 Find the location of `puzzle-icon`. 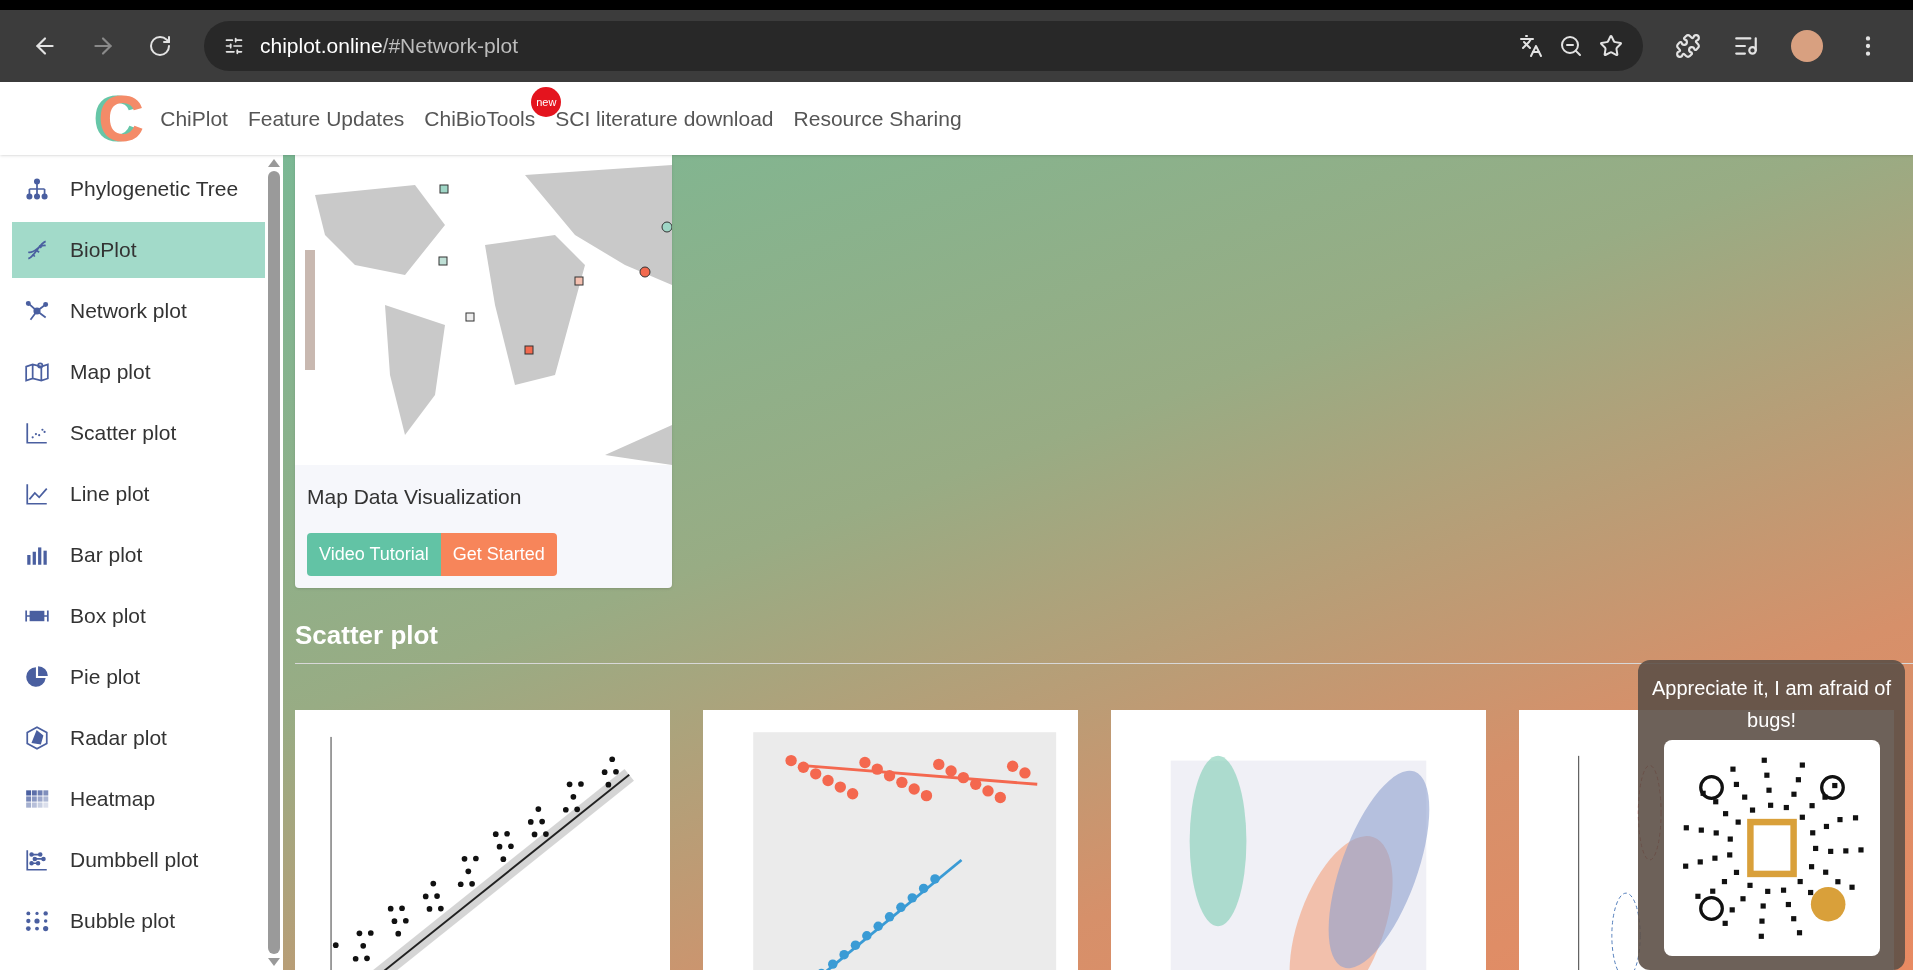

puzzle-icon is located at coordinates (1688, 46).